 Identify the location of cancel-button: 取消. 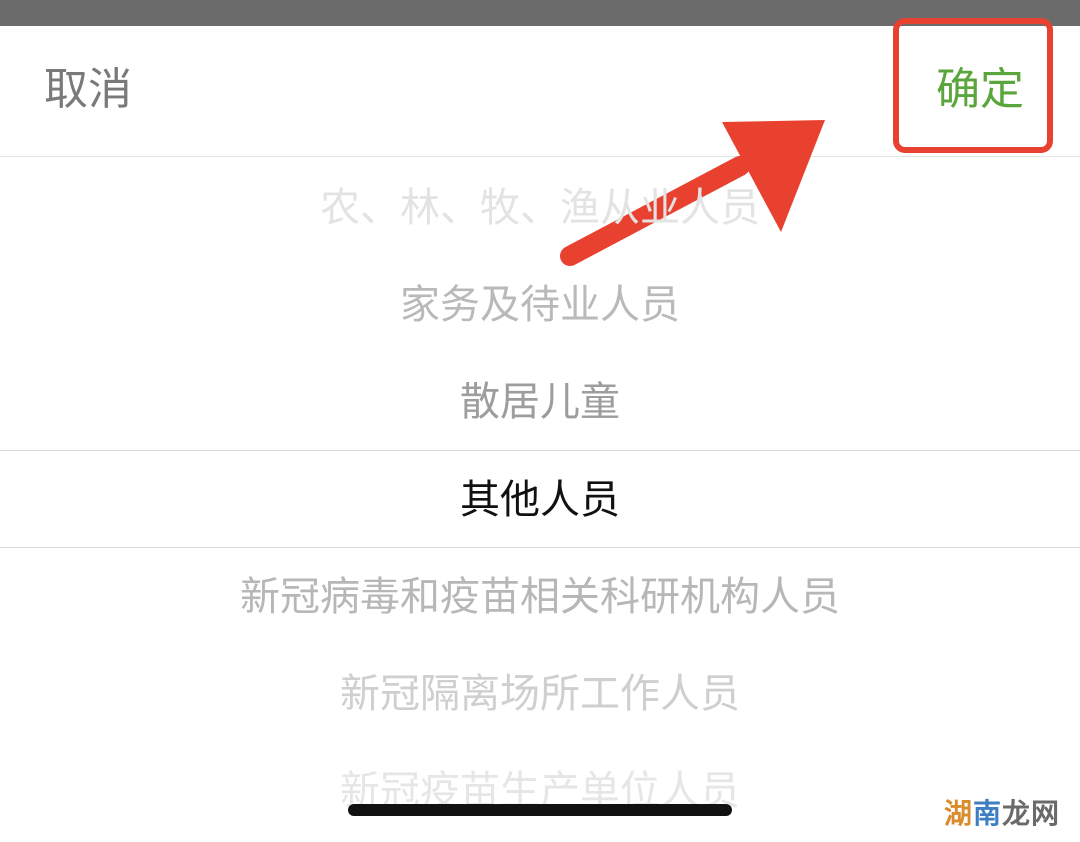
(88, 90).